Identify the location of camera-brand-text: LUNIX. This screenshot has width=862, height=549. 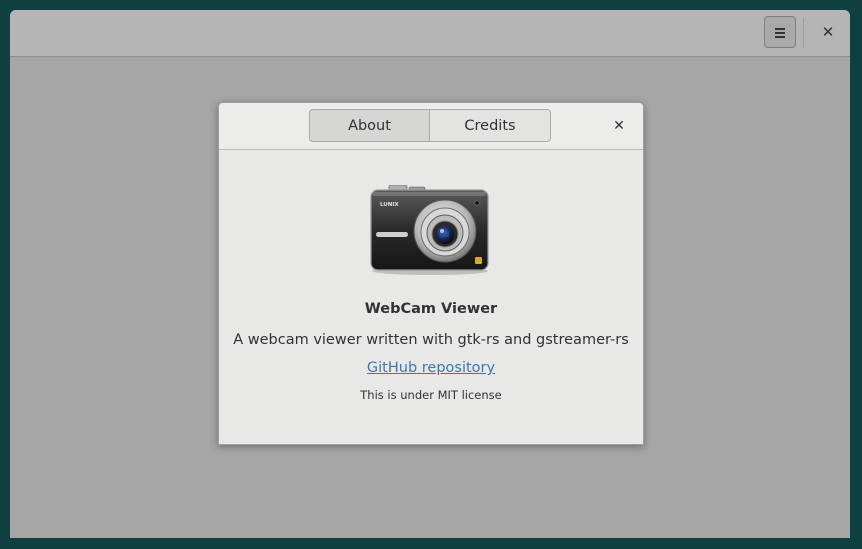
(389, 205).